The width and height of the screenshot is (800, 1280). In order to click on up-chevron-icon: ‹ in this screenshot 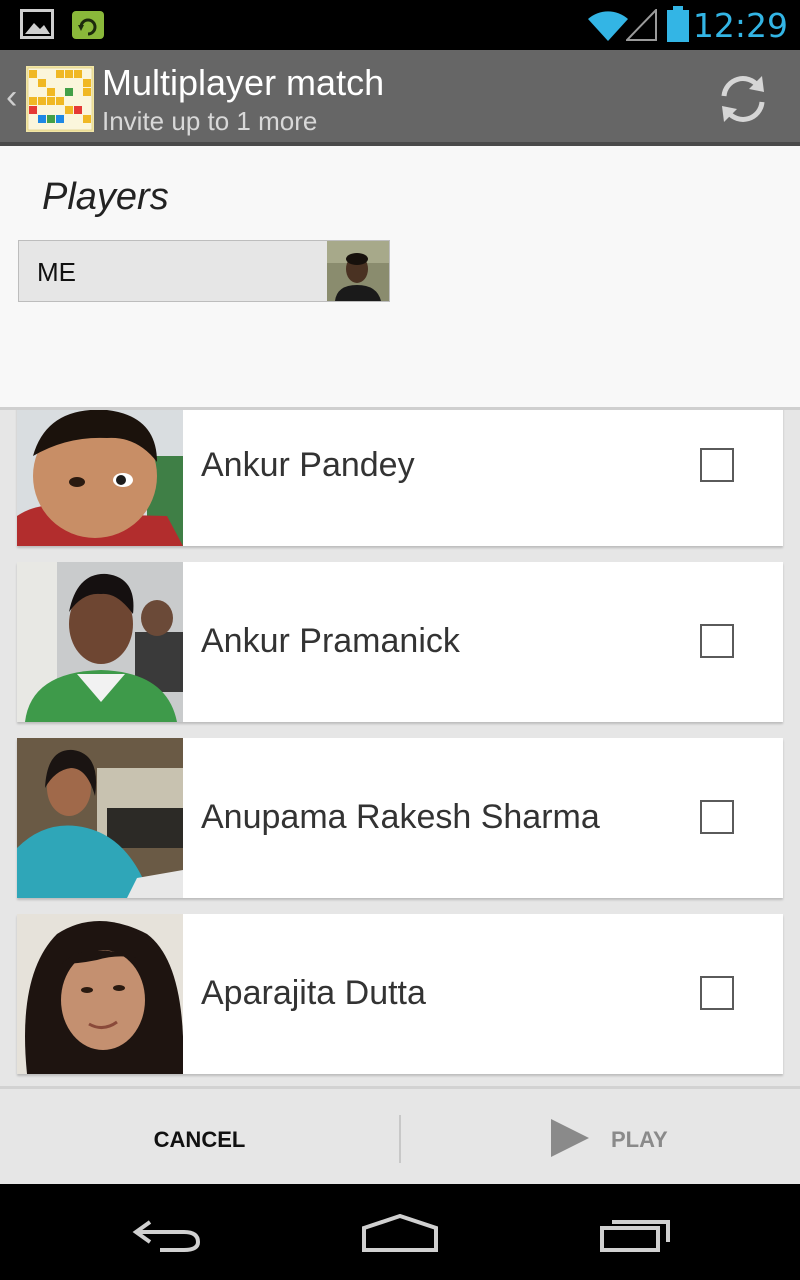, I will do `click(11, 97)`.